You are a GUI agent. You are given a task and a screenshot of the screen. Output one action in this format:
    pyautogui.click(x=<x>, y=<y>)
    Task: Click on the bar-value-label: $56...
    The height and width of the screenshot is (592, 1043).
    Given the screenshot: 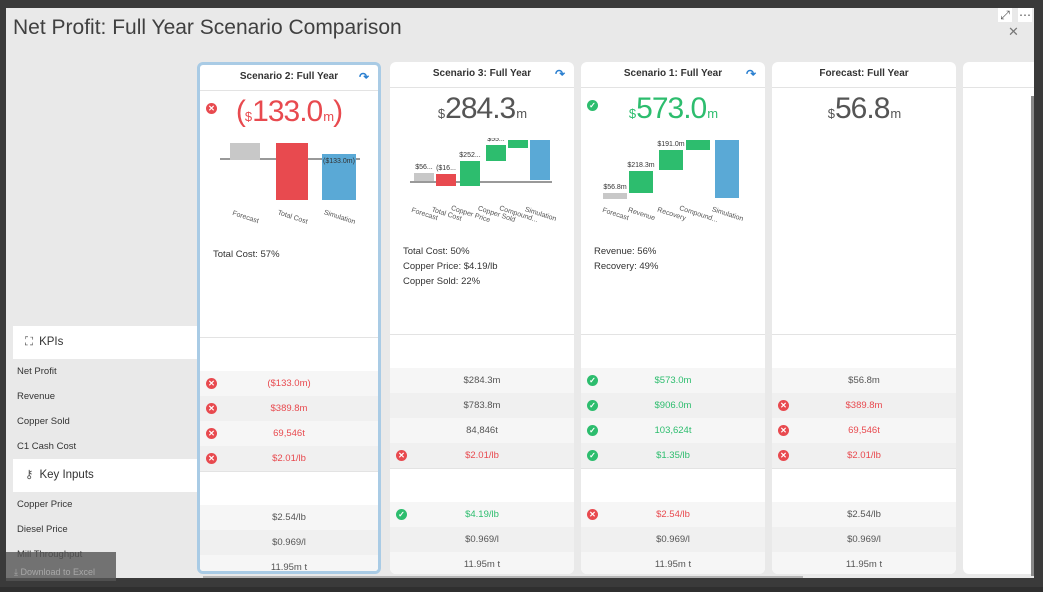 What is the action you would take?
    pyautogui.click(x=424, y=167)
    